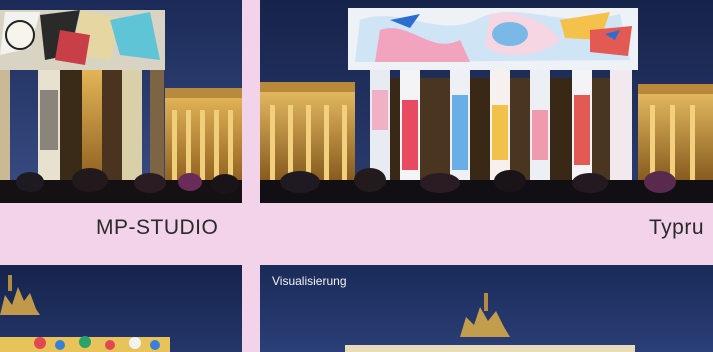 The height and width of the screenshot is (352, 713). What do you see at coordinates (157, 228) in the screenshot?
I see `caption-mp-studio: MP-STUDIO` at bounding box center [157, 228].